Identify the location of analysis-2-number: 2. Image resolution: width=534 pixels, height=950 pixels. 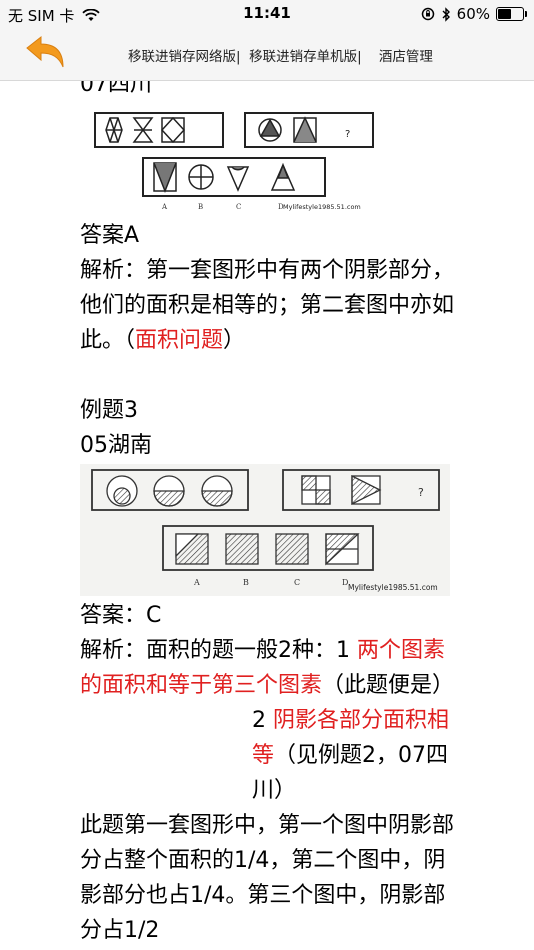
(262, 720).